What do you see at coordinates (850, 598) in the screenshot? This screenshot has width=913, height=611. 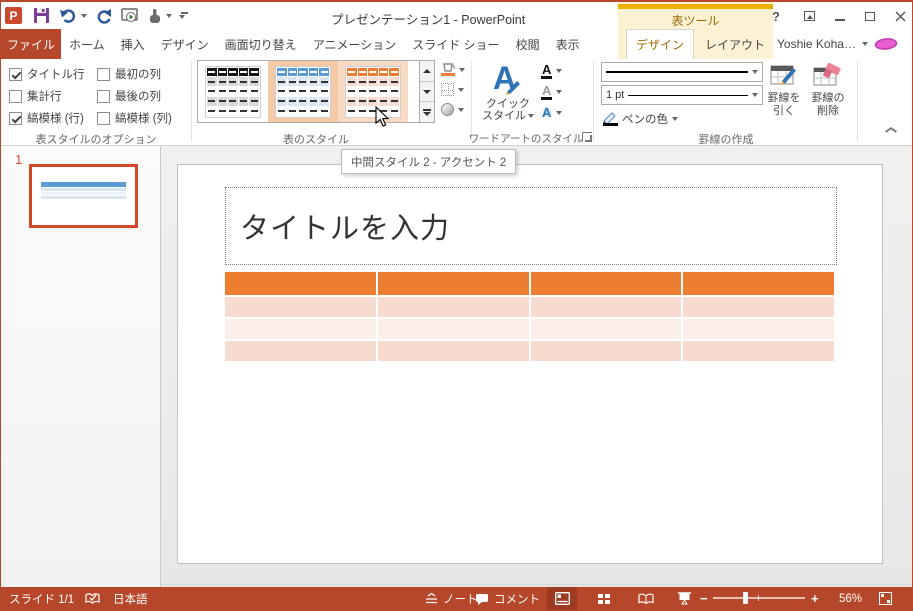 I see `zoom-level: 56%` at bounding box center [850, 598].